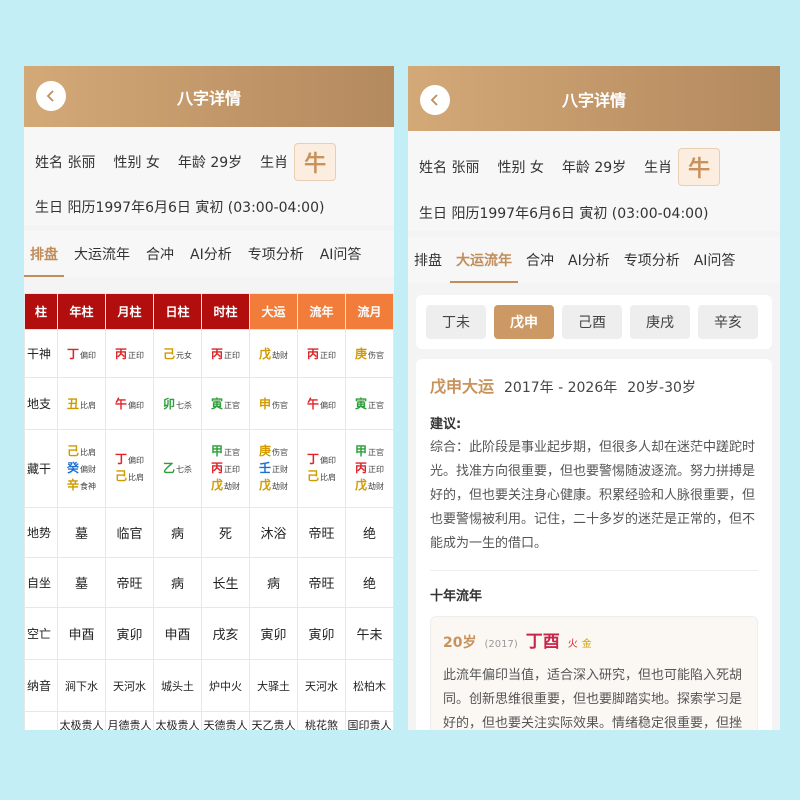 The width and height of the screenshot is (800, 800). Describe the element at coordinates (274, 163) in the screenshot. I see `profile-zodiac-label: 生肖` at that location.